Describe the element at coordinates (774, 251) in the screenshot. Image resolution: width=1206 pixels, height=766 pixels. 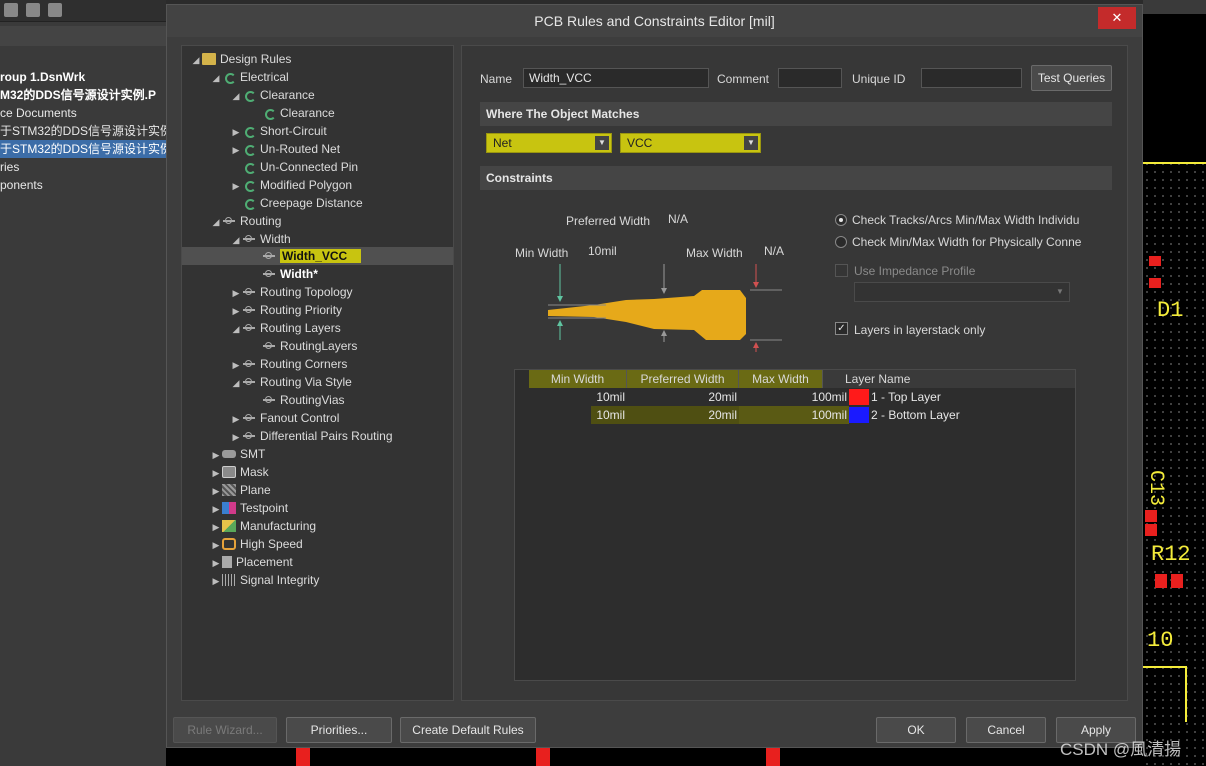
I see `max-width-value: N/A` at that location.